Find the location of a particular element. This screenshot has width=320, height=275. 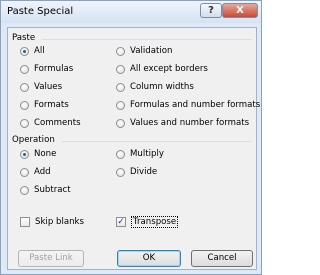

radio-none-label: None is located at coordinates (45, 154).